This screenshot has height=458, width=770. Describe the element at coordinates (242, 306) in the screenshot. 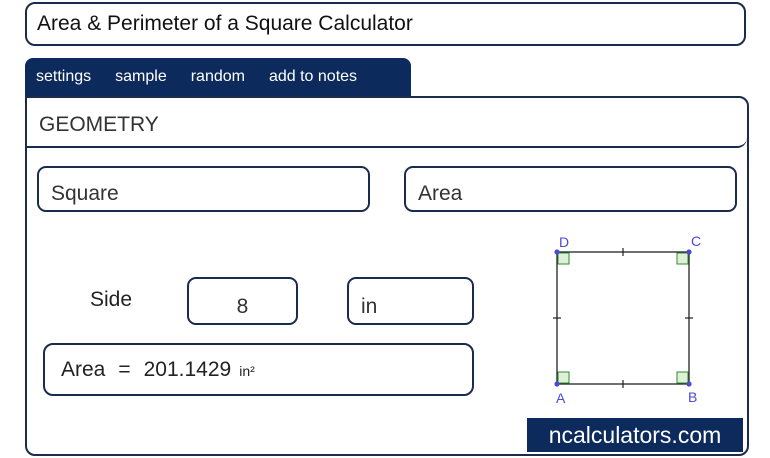

I see `side-input-value: 8` at that location.